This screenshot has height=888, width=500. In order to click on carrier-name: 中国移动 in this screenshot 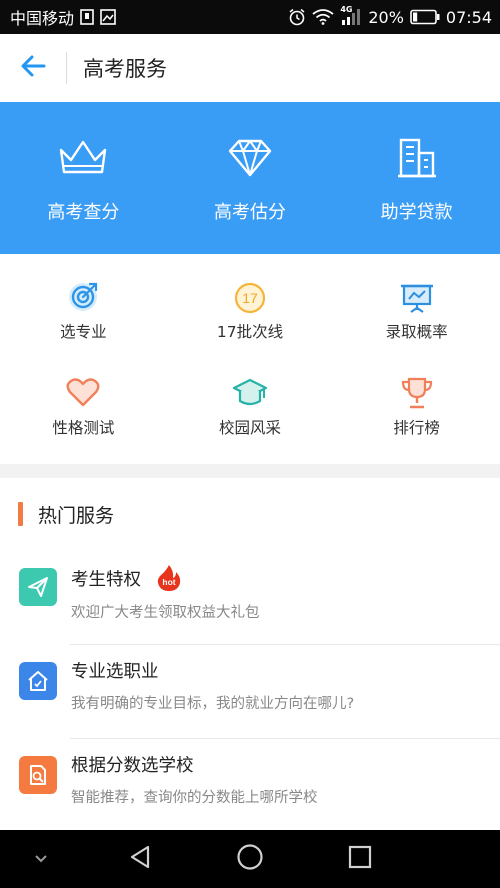, I will do `click(42, 18)`.